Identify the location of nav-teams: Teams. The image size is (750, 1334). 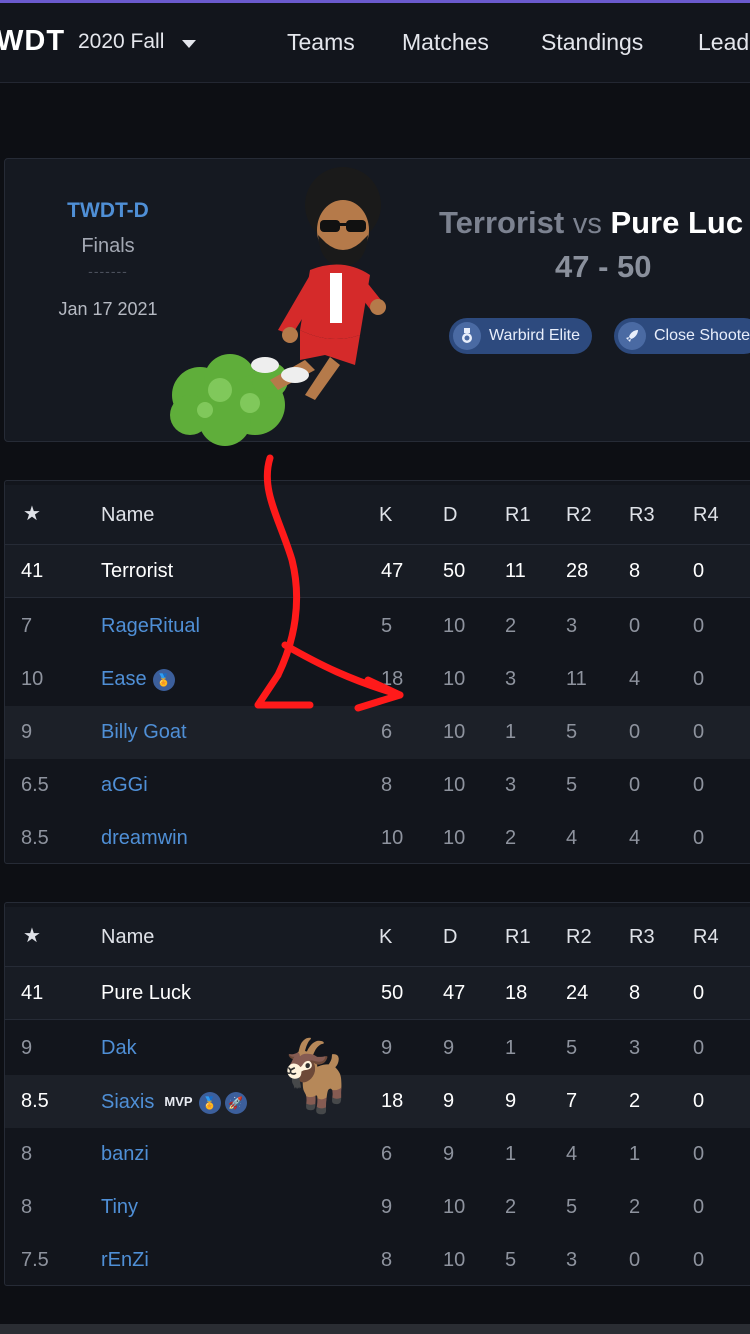
(321, 42).